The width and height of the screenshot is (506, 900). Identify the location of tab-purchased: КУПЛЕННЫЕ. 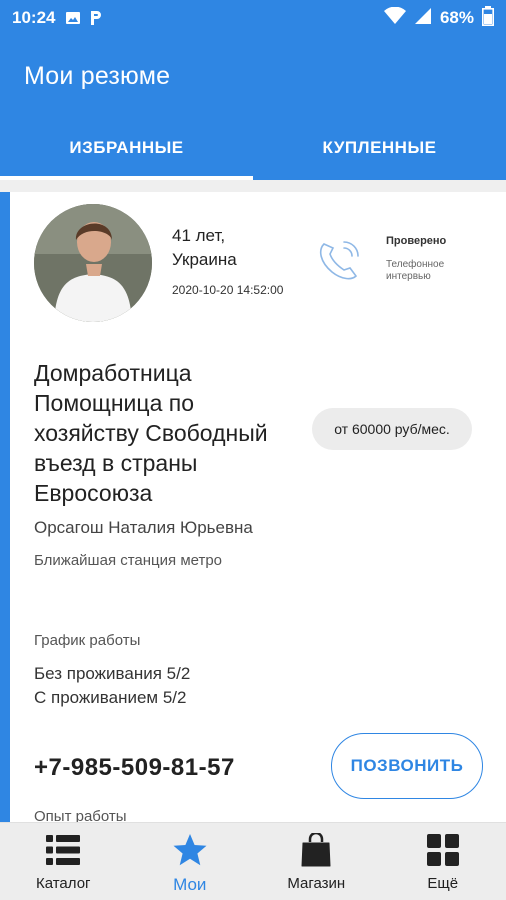
(379, 148).